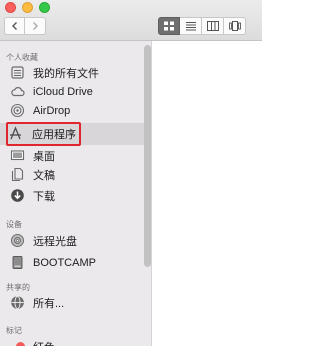  What do you see at coordinates (18, 287) in the screenshot?
I see `shared-header: 共享的` at bounding box center [18, 287].